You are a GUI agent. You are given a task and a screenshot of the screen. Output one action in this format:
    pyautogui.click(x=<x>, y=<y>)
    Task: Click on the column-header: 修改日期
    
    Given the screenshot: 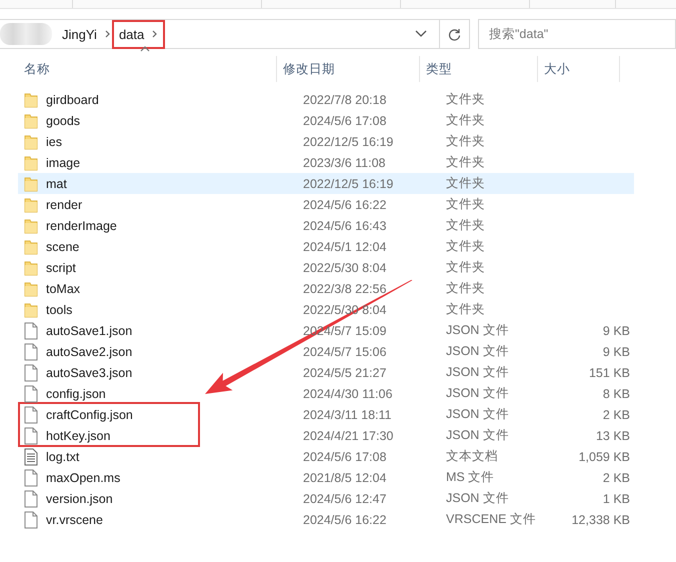 What is the action you would take?
    pyautogui.click(x=348, y=69)
    